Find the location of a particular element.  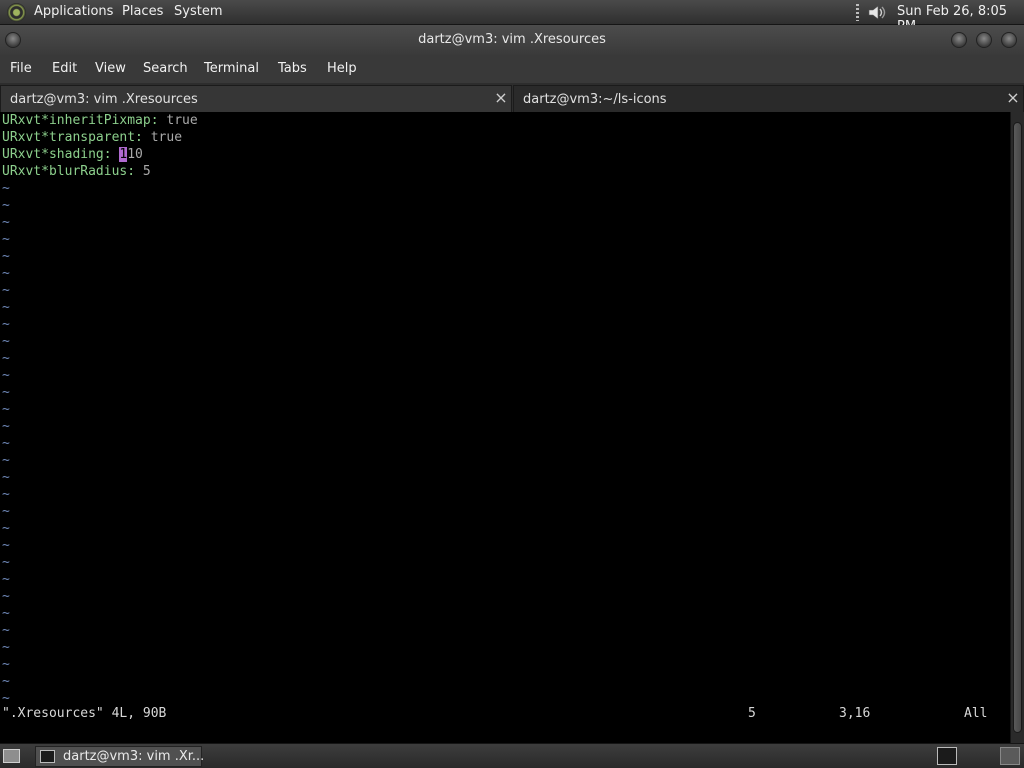

editor-line: URxvt*transparent: true is located at coordinates (92, 137).